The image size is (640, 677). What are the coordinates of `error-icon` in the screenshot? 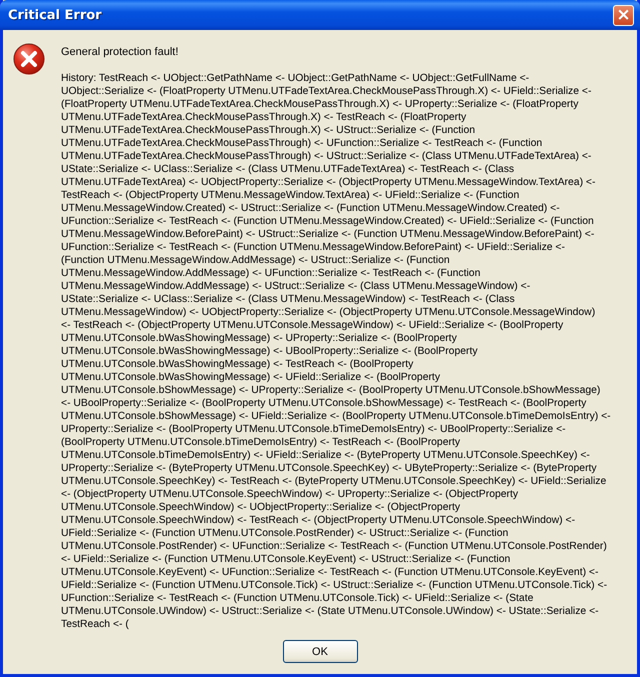 It's located at (29, 59).